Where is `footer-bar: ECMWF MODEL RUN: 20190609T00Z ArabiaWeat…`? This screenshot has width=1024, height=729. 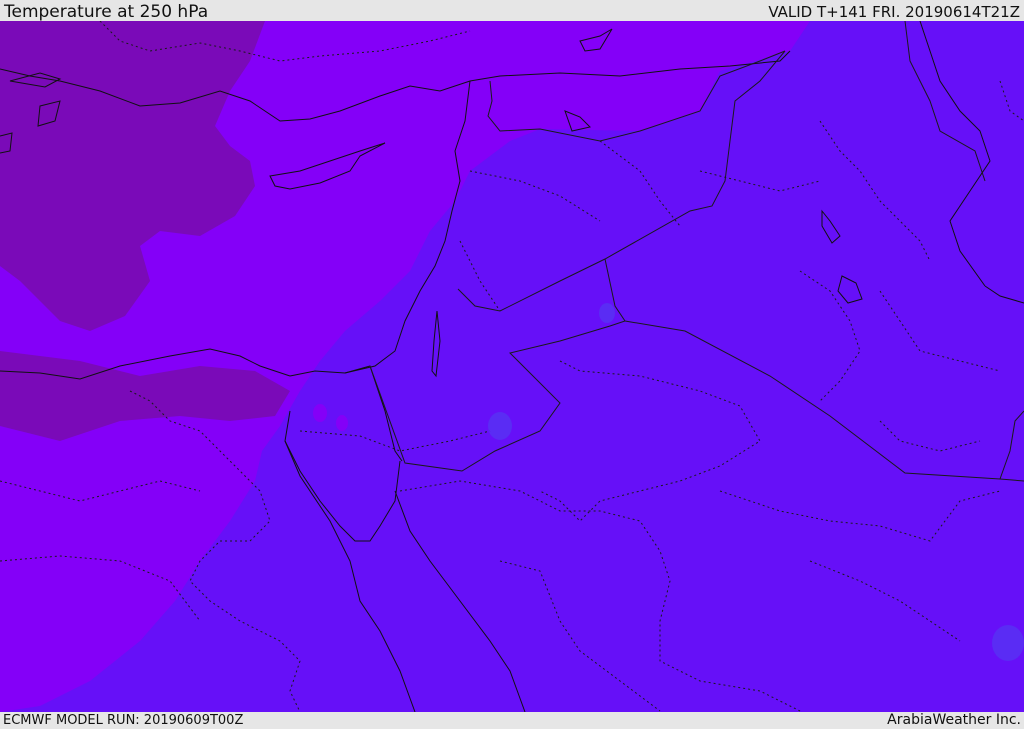 footer-bar: ECMWF MODEL RUN: 20190609T00Z ArabiaWeat… is located at coordinates (512, 720).